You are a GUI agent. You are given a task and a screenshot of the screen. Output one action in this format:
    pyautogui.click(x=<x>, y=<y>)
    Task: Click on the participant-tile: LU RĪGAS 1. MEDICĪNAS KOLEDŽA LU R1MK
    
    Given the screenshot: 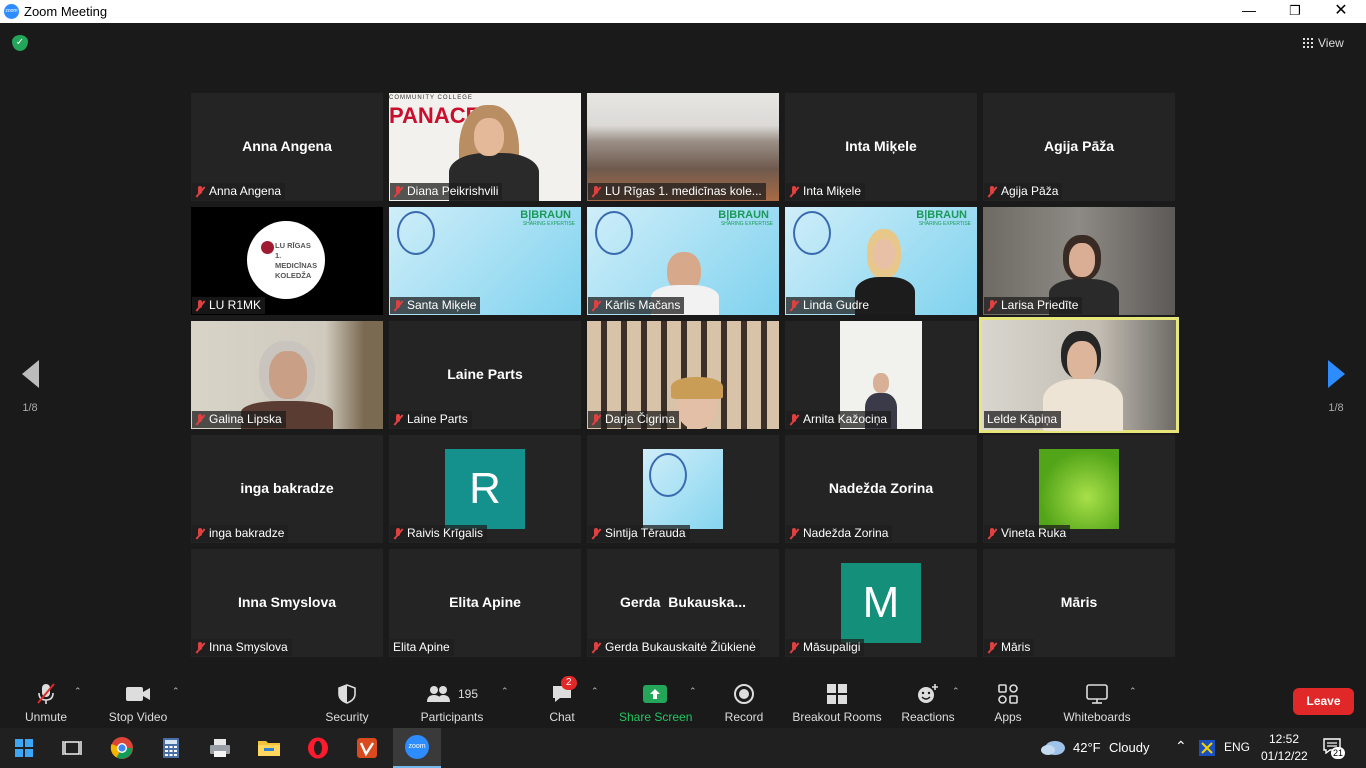 What is the action you would take?
    pyautogui.click(x=287, y=261)
    